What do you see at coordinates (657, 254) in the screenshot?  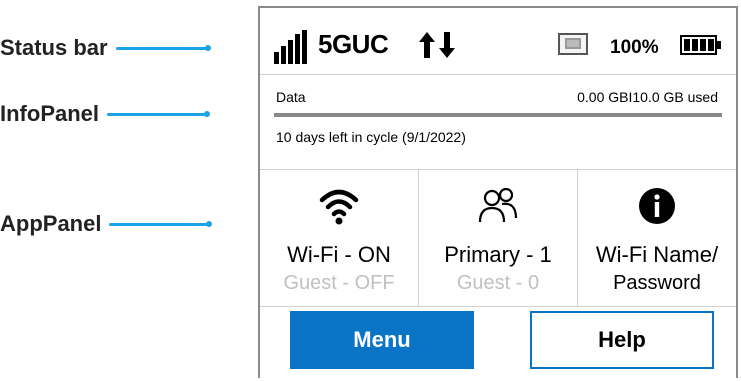 I see `wifi-name-label: Wi-Fi Name/` at bounding box center [657, 254].